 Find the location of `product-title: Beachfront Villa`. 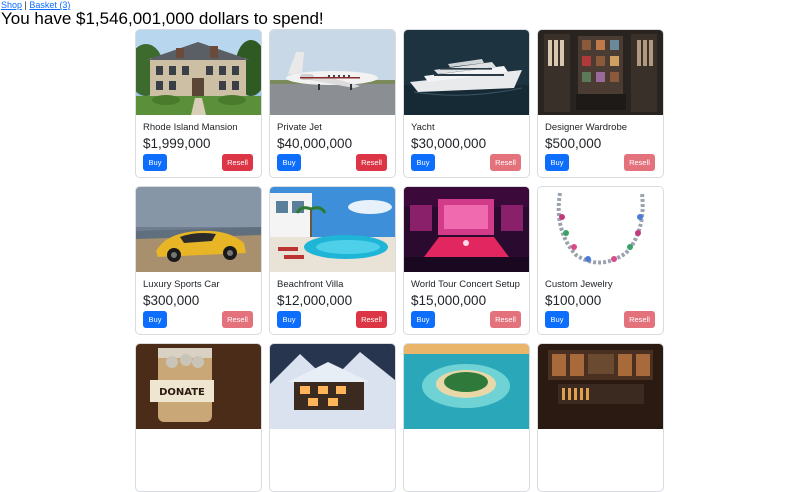

product-title: Beachfront Villa is located at coordinates (310, 284).